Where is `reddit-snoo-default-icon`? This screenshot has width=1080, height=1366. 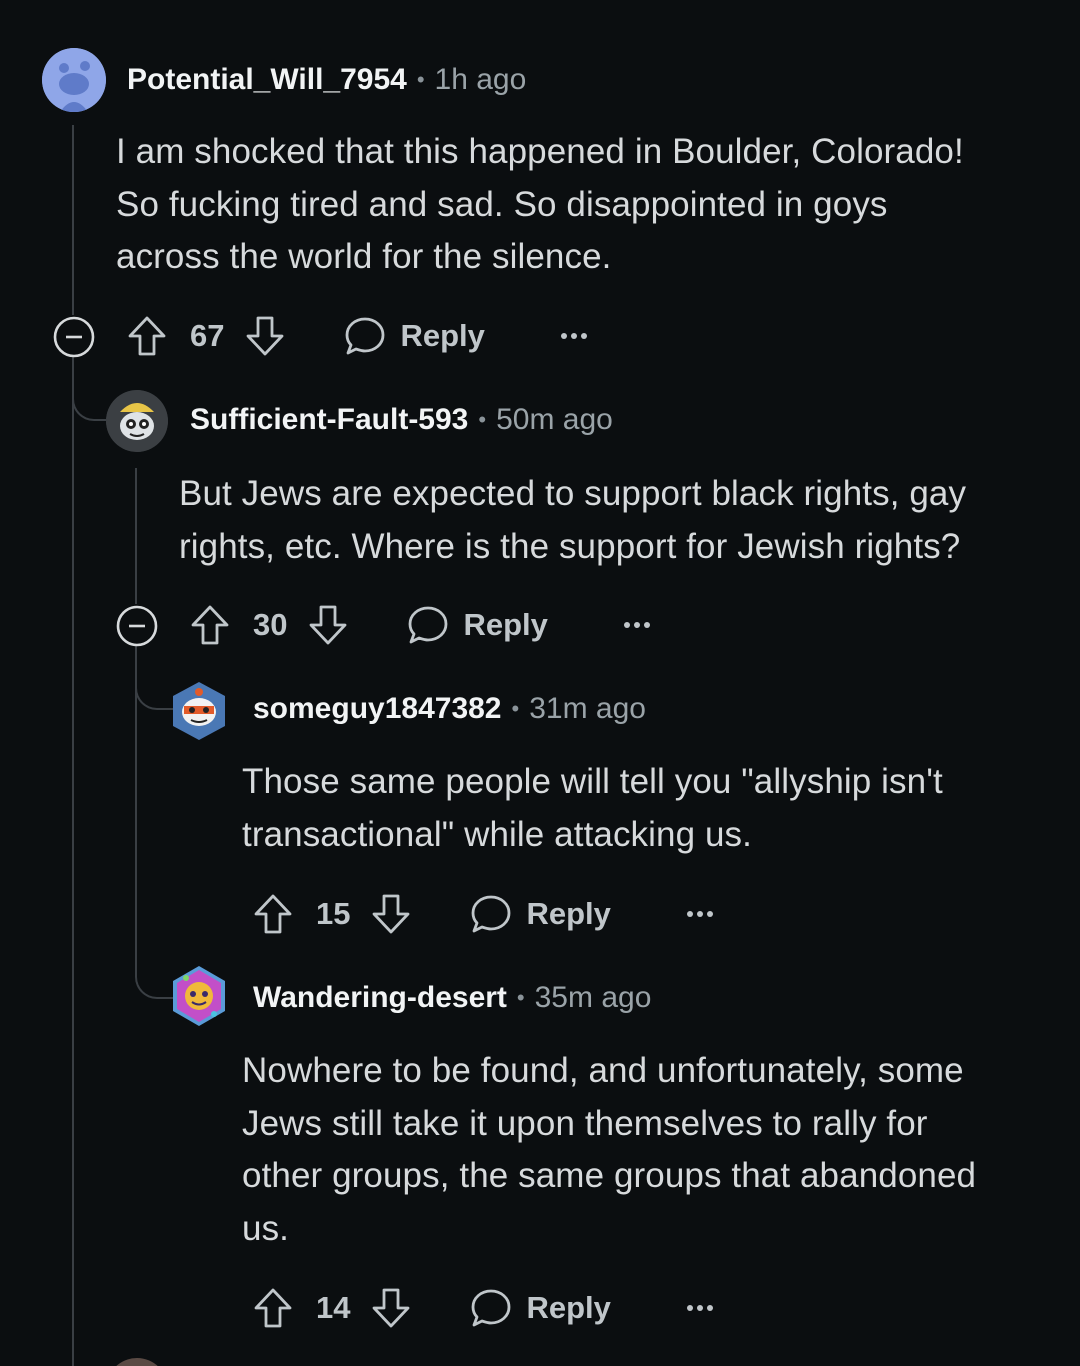
reddit-snoo-default-icon is located at coordinates (74, 80).